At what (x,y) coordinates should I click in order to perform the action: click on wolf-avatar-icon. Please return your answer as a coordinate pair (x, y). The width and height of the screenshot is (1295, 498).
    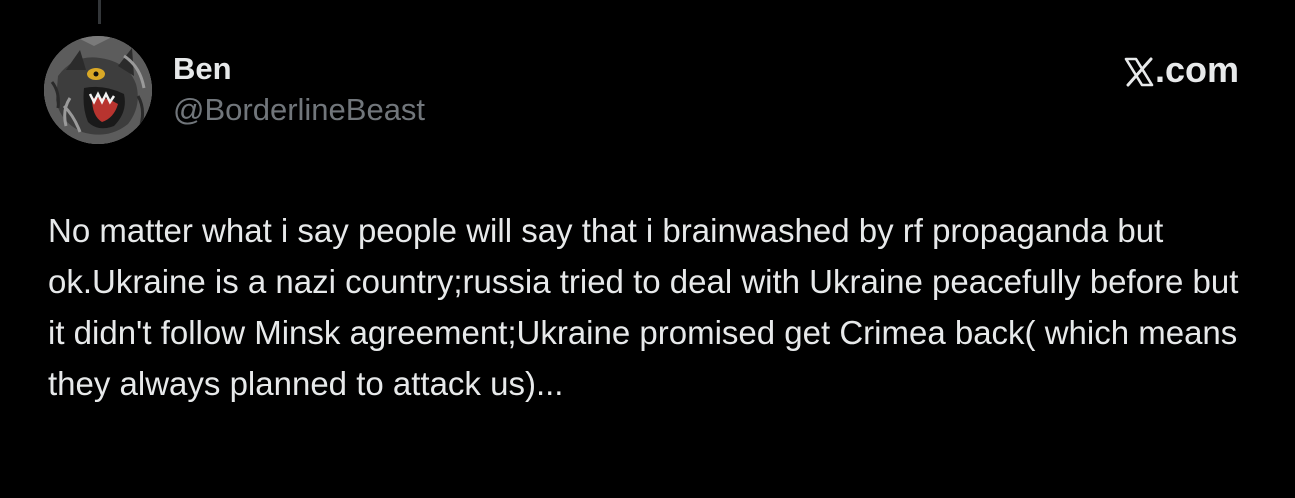
    Looking at the image, I should click on (98, 90).